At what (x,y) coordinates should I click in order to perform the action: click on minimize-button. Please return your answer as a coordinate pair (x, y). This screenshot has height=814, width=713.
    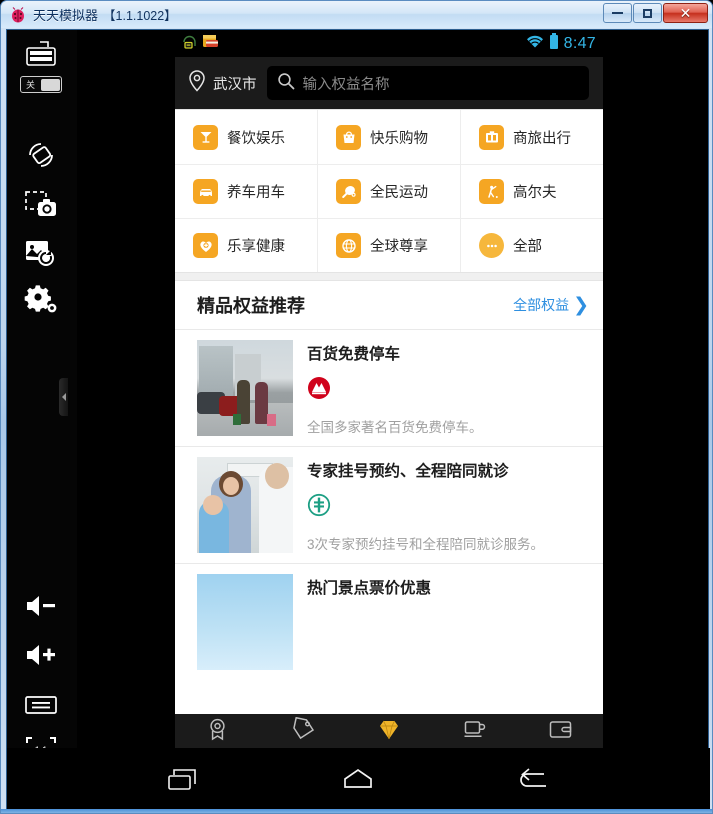
    Looking at the image, I should click on (617, 13).